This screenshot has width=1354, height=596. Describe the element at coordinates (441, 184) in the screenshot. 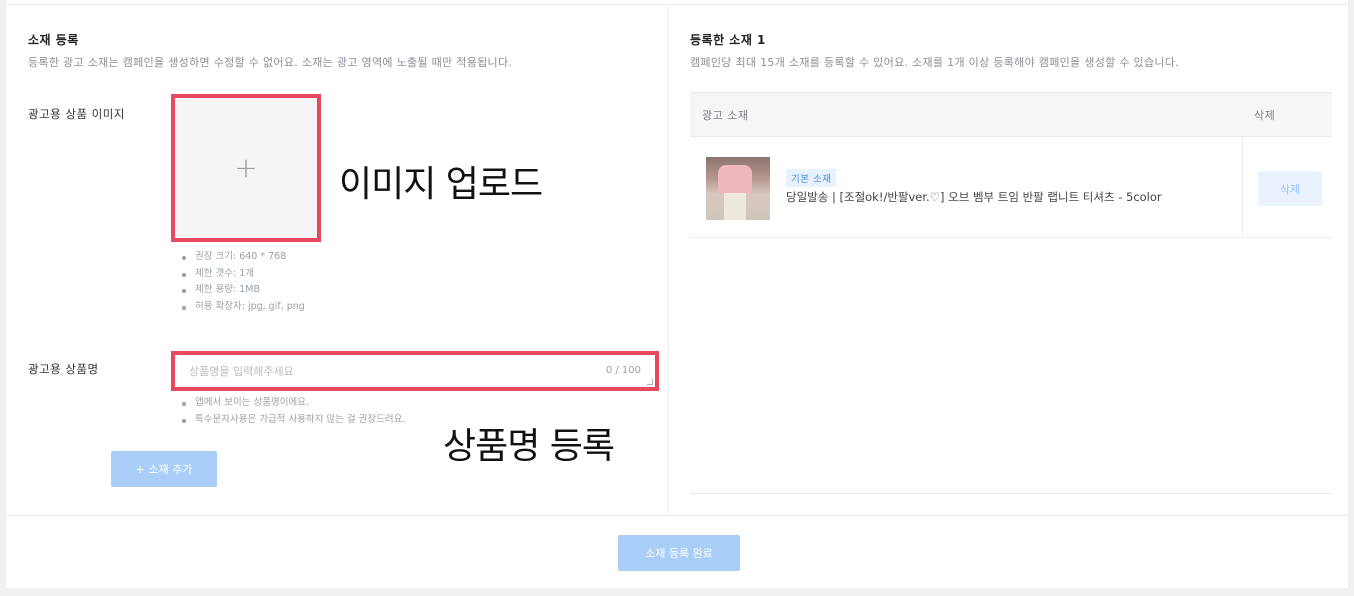

I see `annotation-image-upload: 이미지 업로드` at that location.